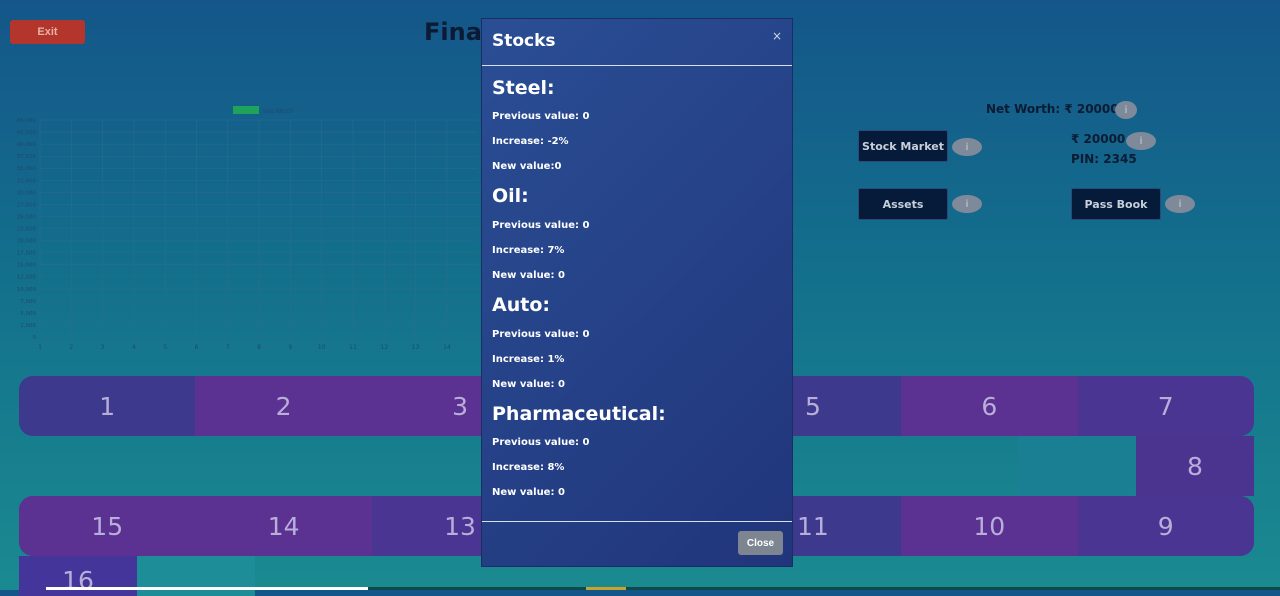 This screenshot has height=596, width=1280. Describe the element at coordinates (28, 302) in the screenshot. I see `y-tick-label: 7,500` at that location.